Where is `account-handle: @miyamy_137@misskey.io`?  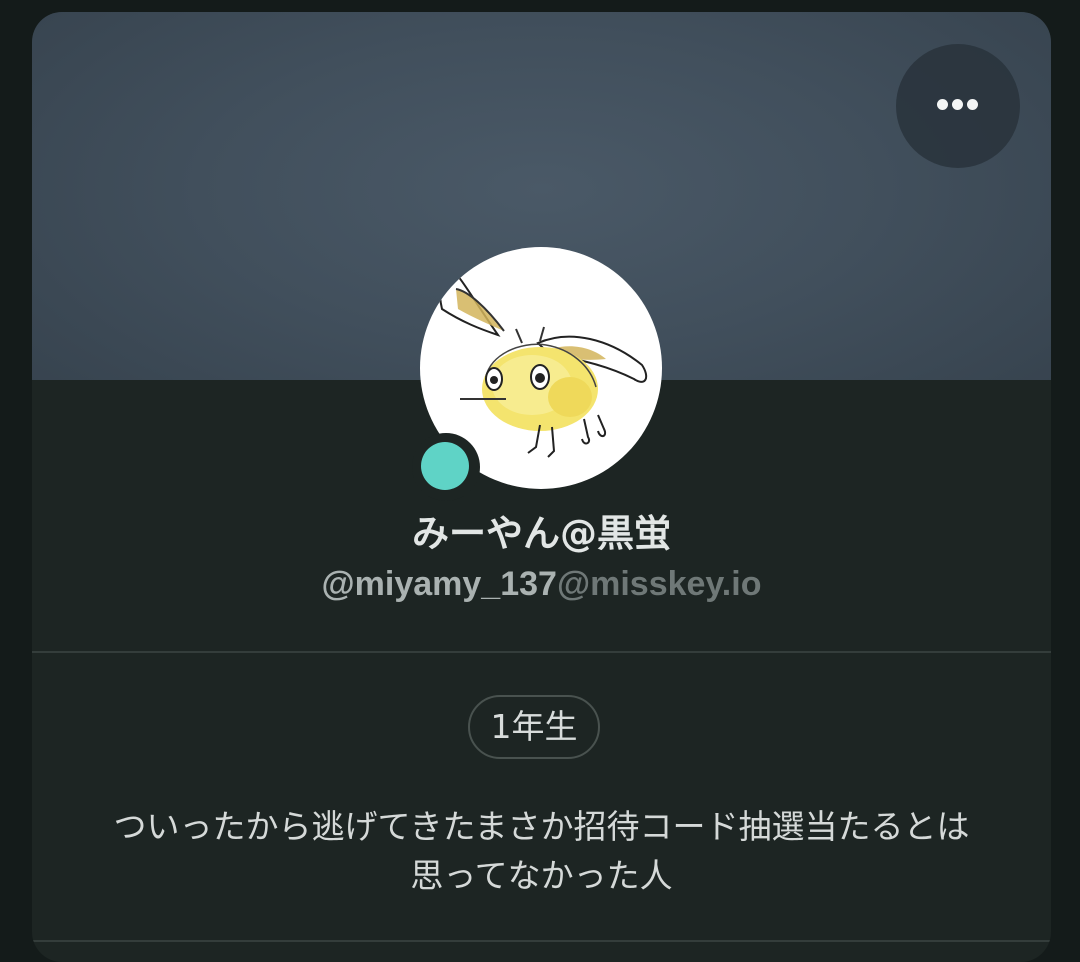 account-handle: @miyamy_137@misskey.io is located at coordinates (541, 584).